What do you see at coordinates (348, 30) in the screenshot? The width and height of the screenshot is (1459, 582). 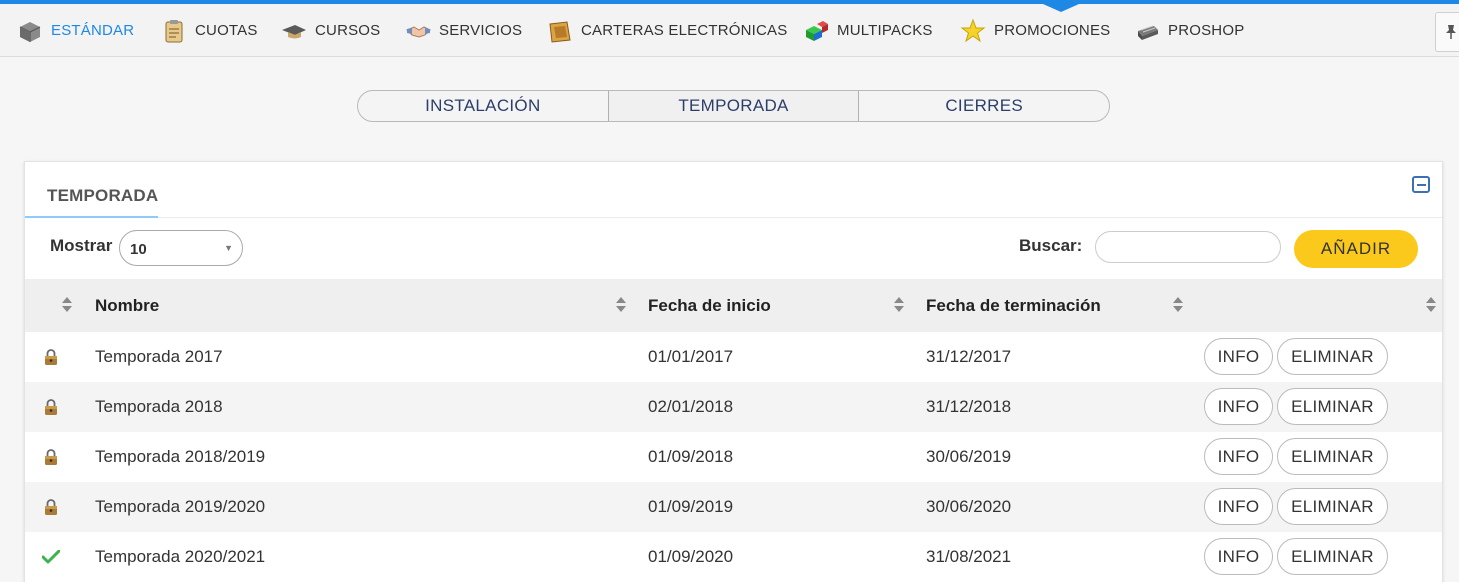 I see `nav-label: CURSOS` at bounding box center [348, 30].